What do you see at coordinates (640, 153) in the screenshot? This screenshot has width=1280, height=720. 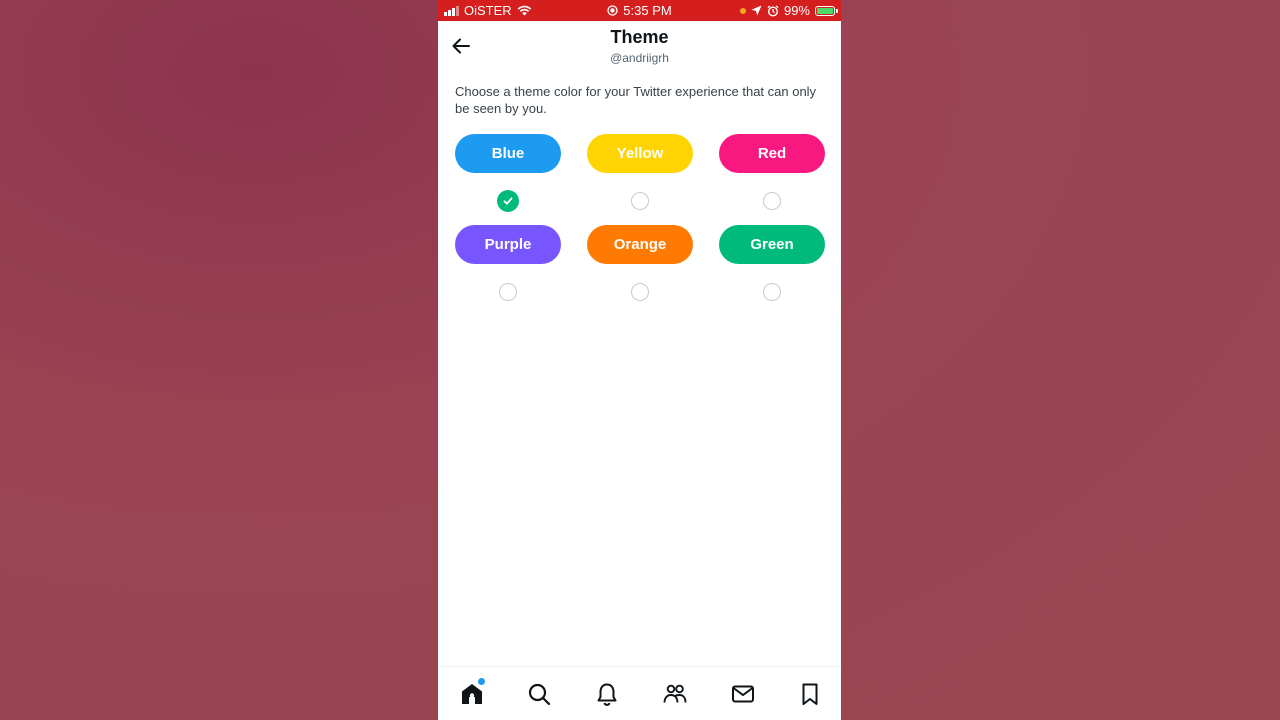 I see `theme-option-yellow: Yellow` at bounding box center [640, 153].